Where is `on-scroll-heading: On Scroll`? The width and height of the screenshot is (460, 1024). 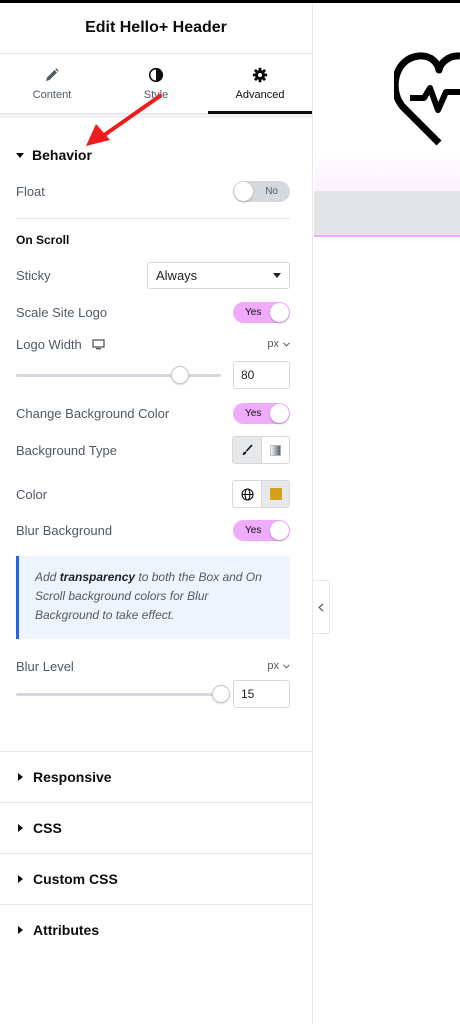
on-scroll-heading: On Scroll is located at coordinates (43, 240).